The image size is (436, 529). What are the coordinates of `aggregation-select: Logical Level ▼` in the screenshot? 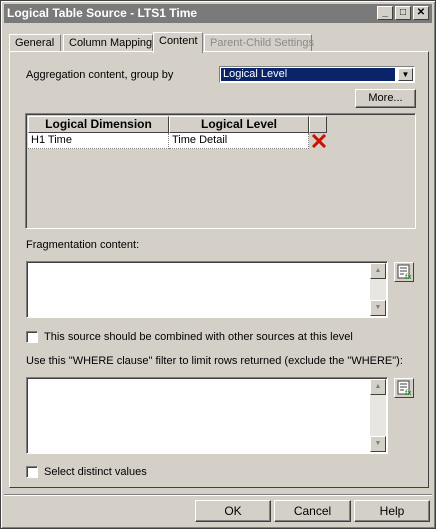 It's located at (317, 74).